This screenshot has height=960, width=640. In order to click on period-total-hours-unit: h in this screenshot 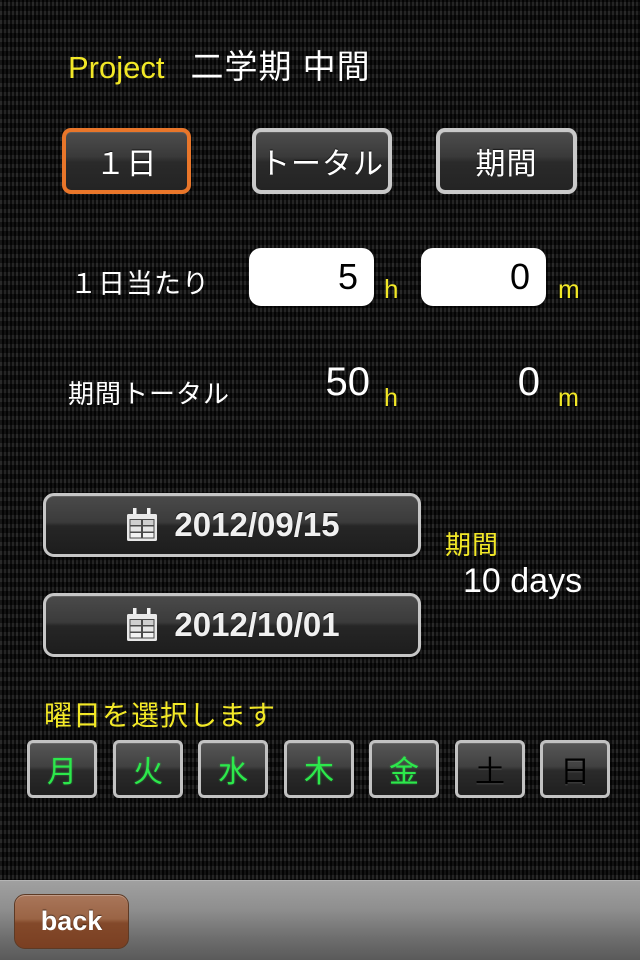, I will do `click(391, 398)`.